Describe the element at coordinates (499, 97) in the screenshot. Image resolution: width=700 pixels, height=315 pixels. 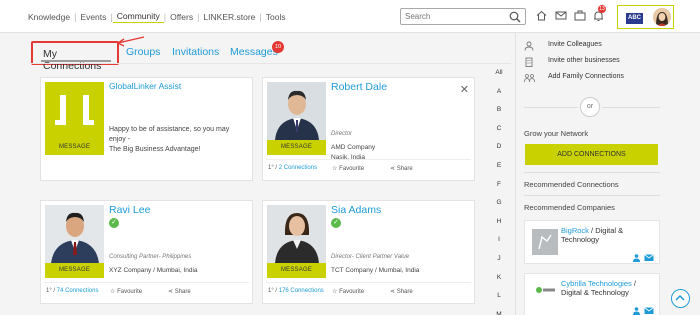
I see `alpha-a: A` at that location.